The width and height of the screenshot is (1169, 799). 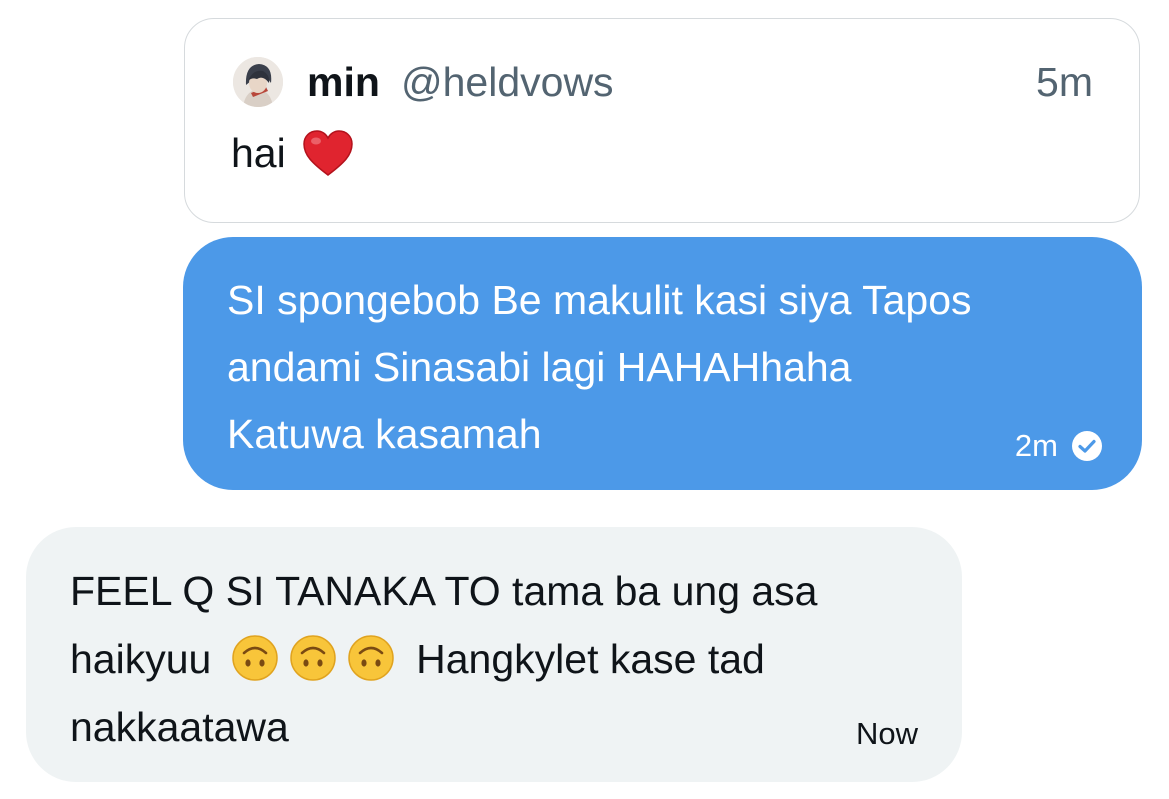 I want to click on avatar-image, so click(x=258, y=82).